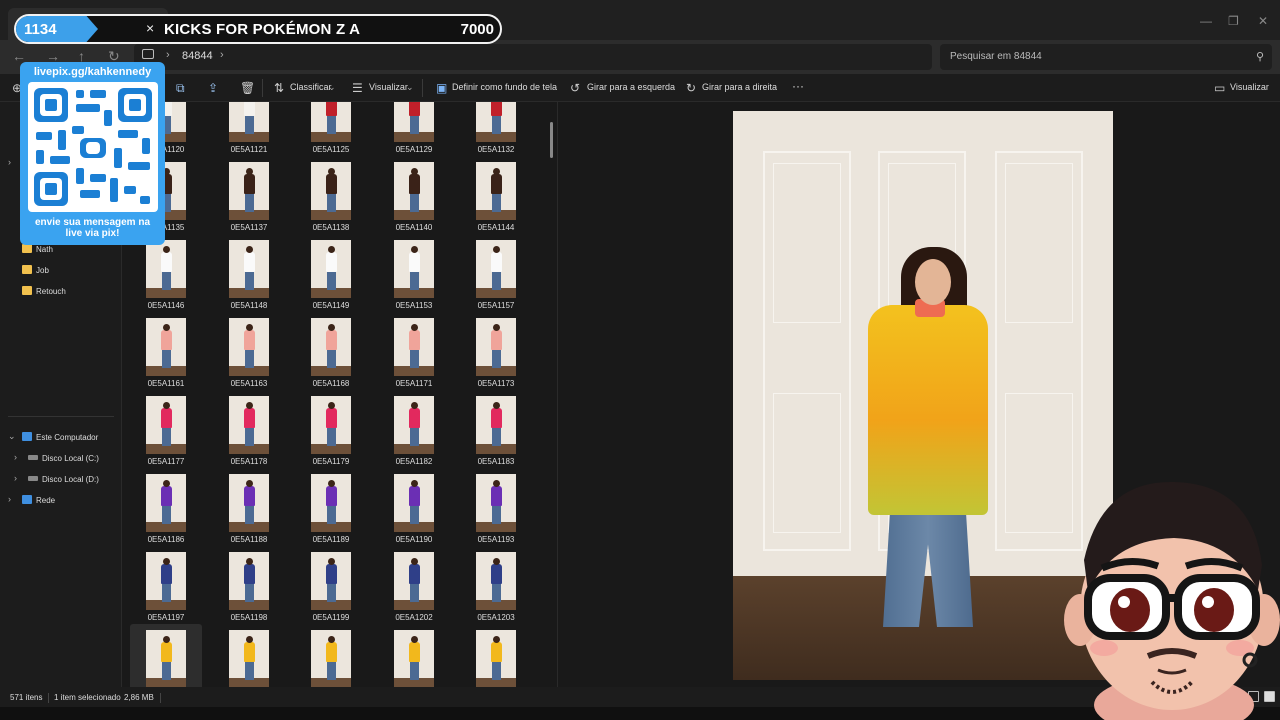 The image size is (1280, 720). What do you see at coordinates (496, 617) in the screenshot?
I see `file-name: 0E5A1203` at bounding box center [496, 617].